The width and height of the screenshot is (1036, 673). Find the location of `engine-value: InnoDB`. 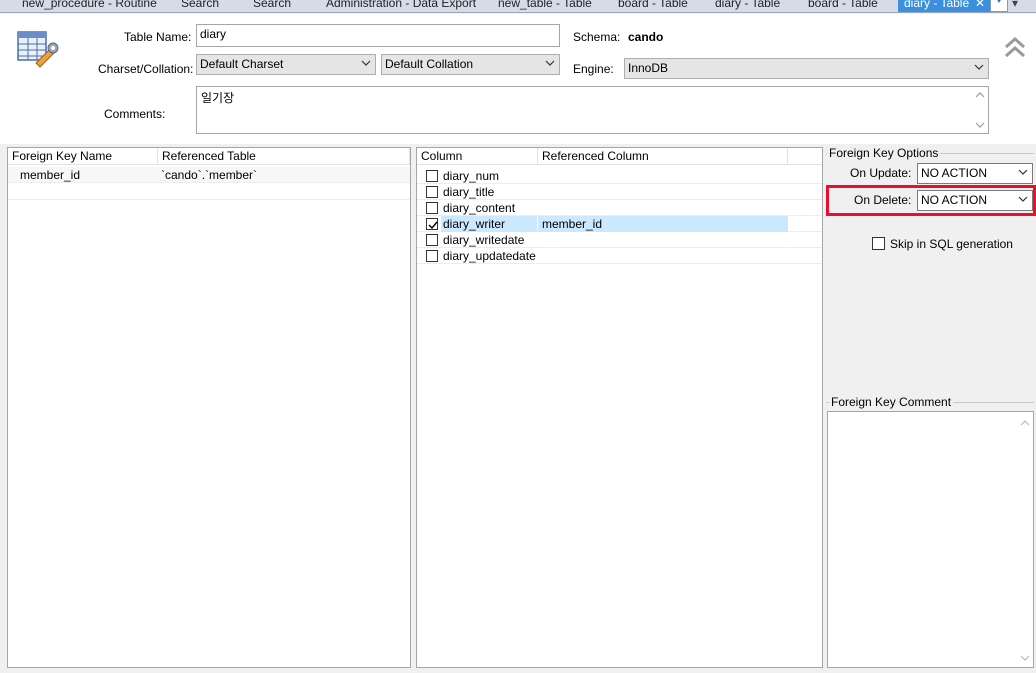

engine-value: InnoDB is located at coordinates (648, 68).